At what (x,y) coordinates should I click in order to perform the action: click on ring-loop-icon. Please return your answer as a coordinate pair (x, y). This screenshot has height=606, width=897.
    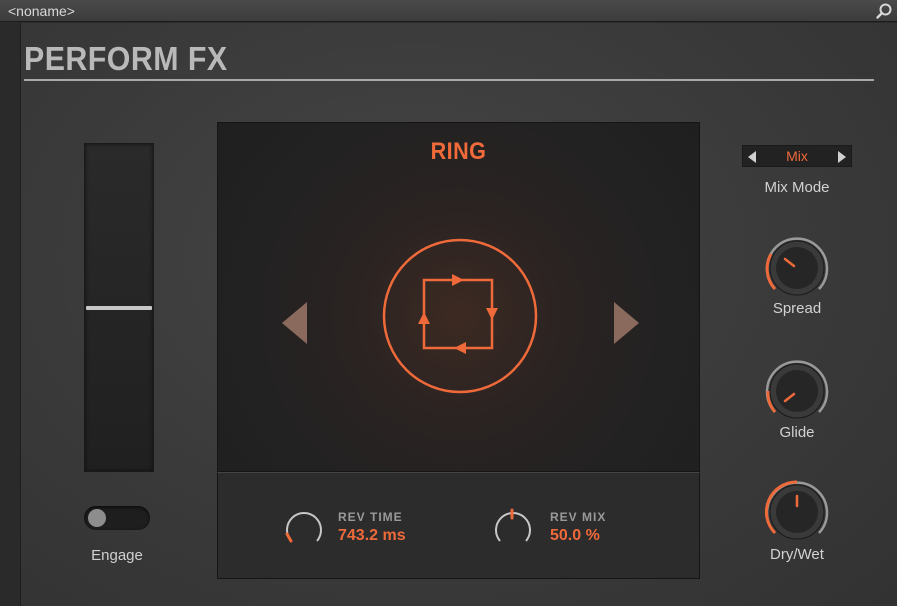
    Looking at the image, I should click on (460, 316).